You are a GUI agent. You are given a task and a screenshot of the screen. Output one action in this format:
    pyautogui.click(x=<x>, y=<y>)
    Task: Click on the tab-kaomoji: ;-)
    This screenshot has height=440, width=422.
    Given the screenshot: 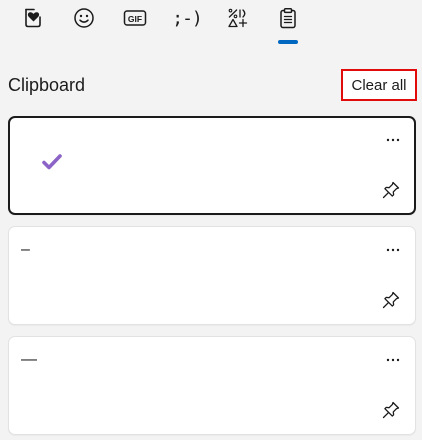 What is the action you would take?
    pyautogui.click(x=187, y=18)
    